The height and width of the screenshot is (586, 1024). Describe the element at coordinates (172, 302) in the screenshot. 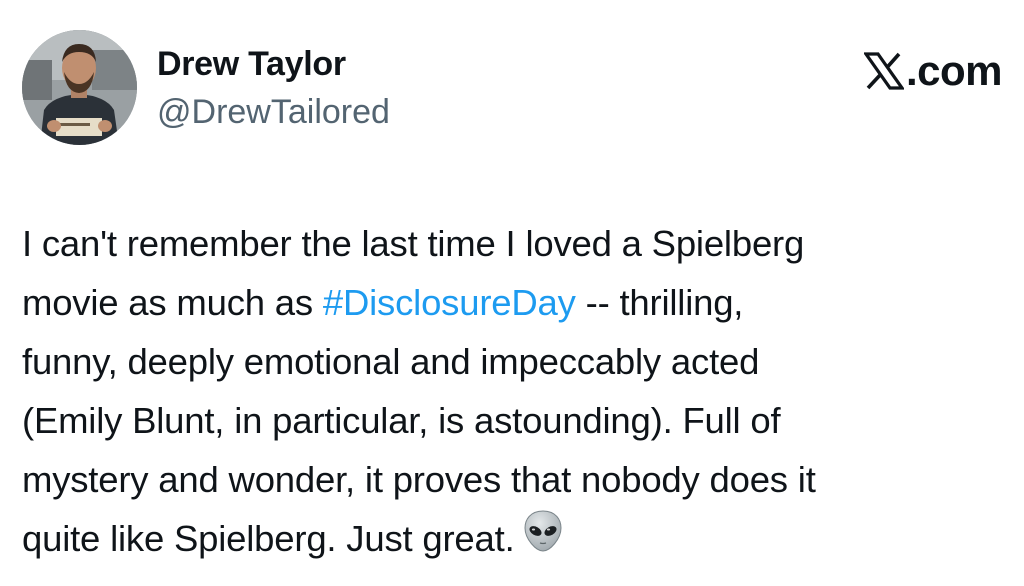

I see `tweet-text-segment: movie as much as` at that location.